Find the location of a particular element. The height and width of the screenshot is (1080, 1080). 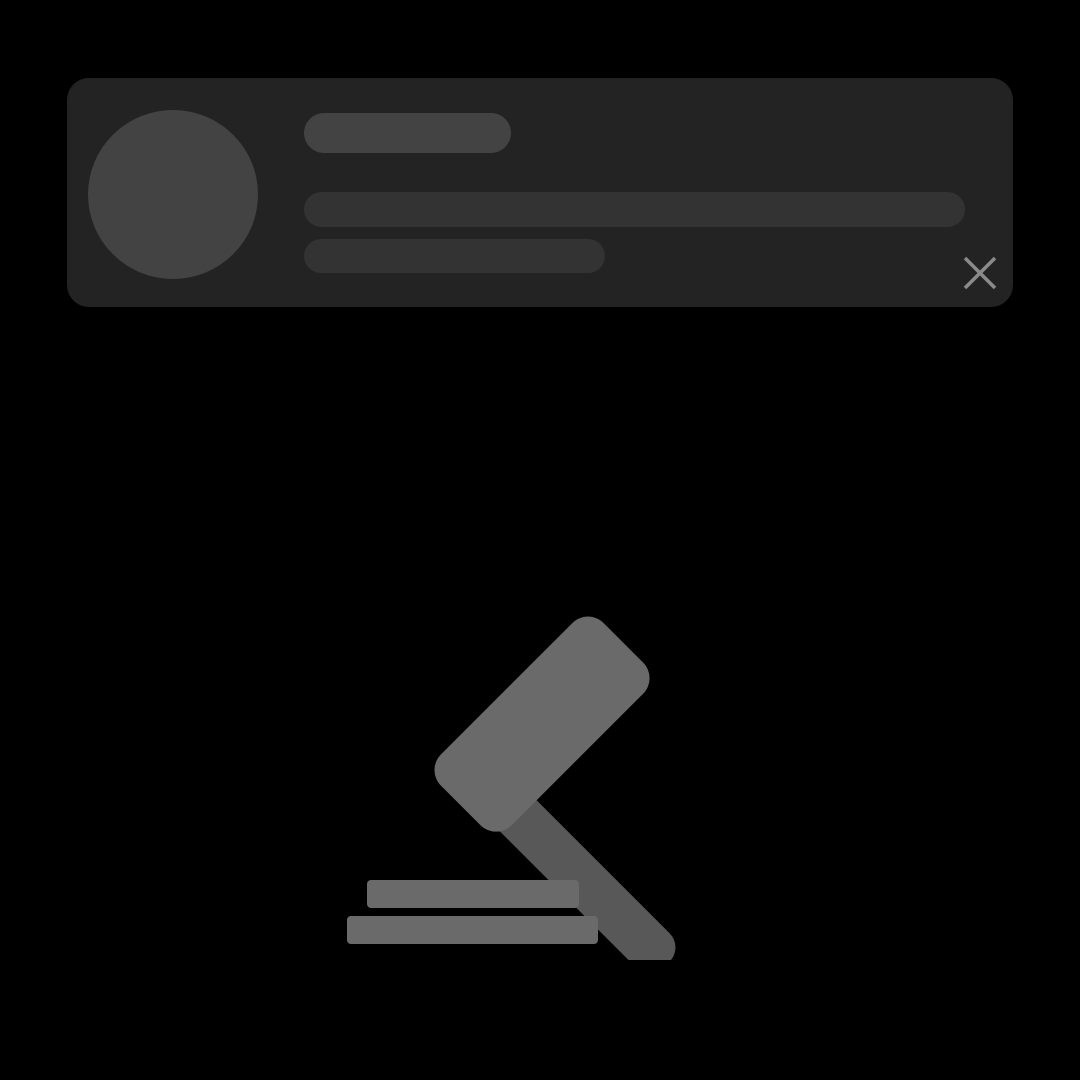

close-button is located at coordinates (980, 273).